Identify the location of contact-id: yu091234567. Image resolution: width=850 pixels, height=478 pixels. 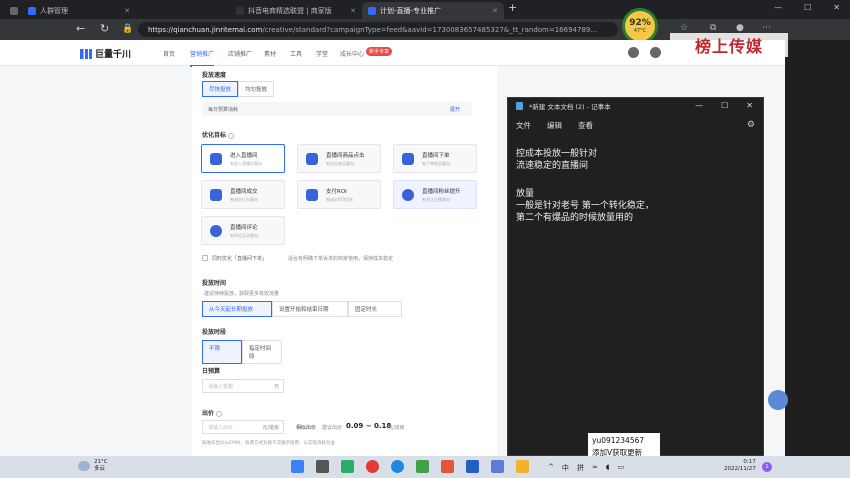
(618, 440).